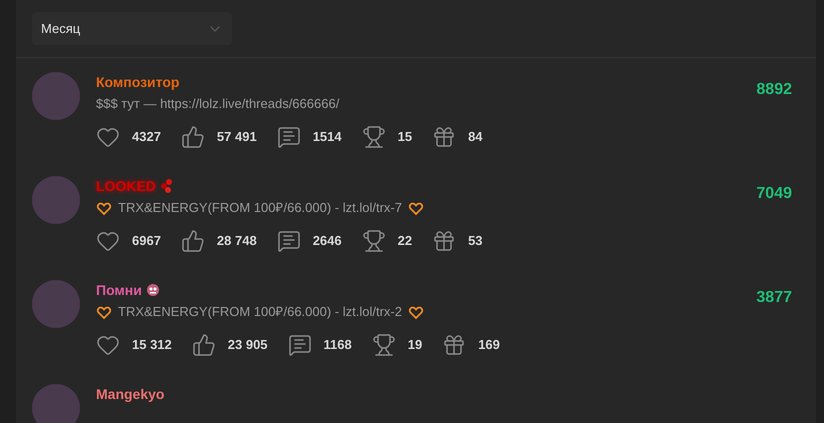 The height and width of the screenshot is (423, 824). What do you see at coordinates (132, 28) in the screenshot?
I see `period-dropdown: Месяц` at bounding box center [132, 28].